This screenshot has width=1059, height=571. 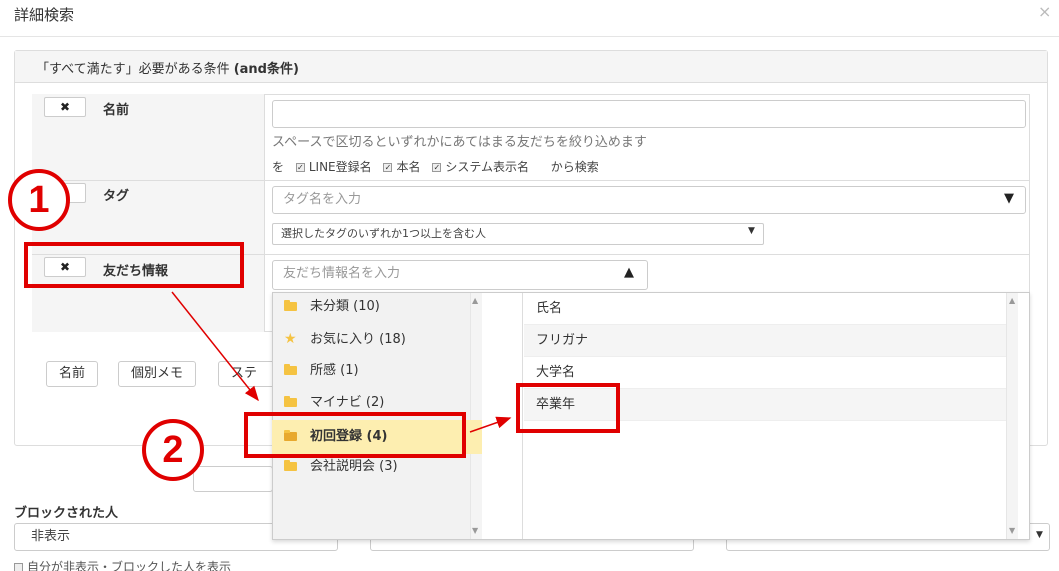 I want to click on arrow-step1-to-category, so click(x=215, y=346).